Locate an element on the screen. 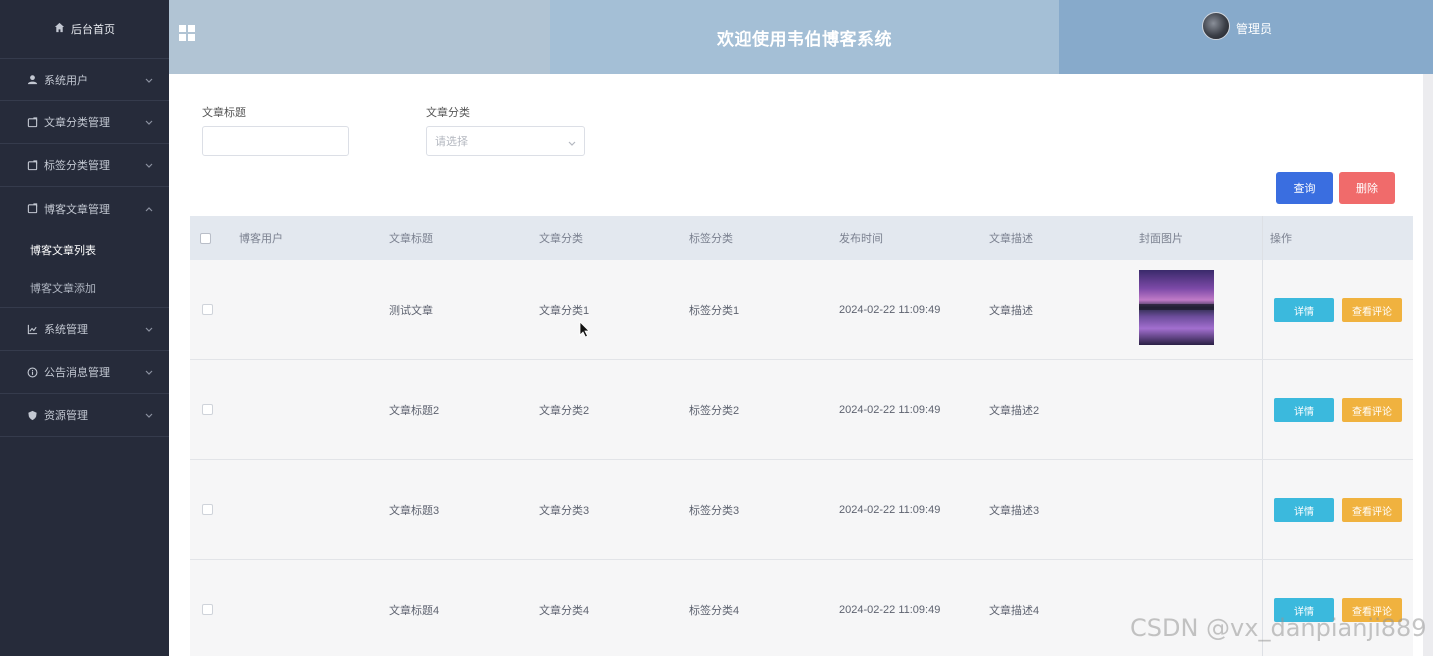  title-input is located at coordinates (275, 141).